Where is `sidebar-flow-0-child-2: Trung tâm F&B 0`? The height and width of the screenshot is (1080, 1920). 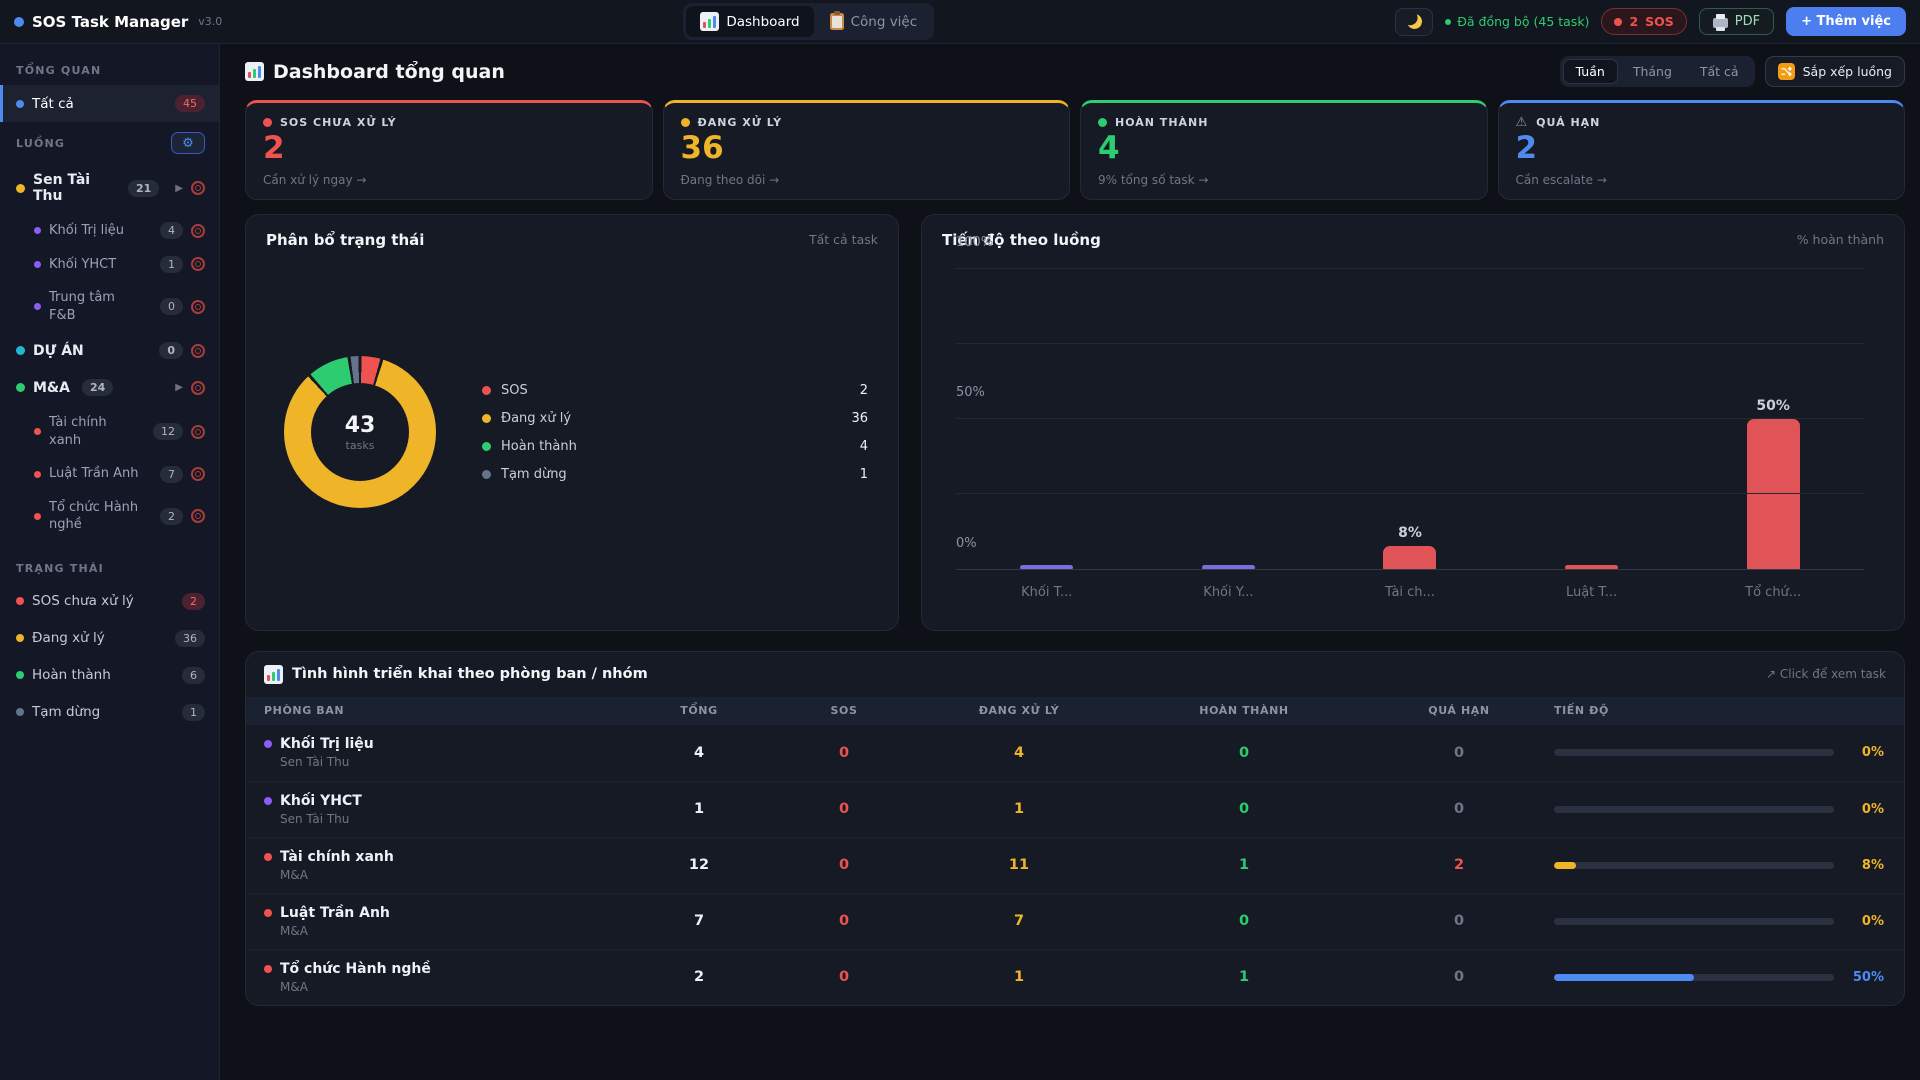
sidebar-flow-0-child-2: Trung tâm F&B 0 is located at coordinates (109, 306).